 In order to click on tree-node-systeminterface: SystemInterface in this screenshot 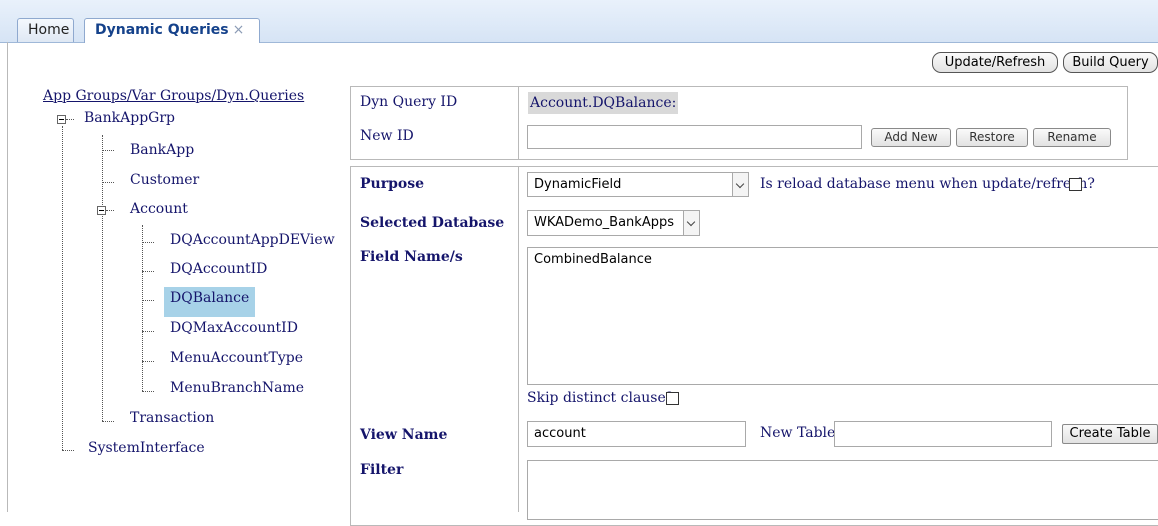, I will do `click(146, 448)`.